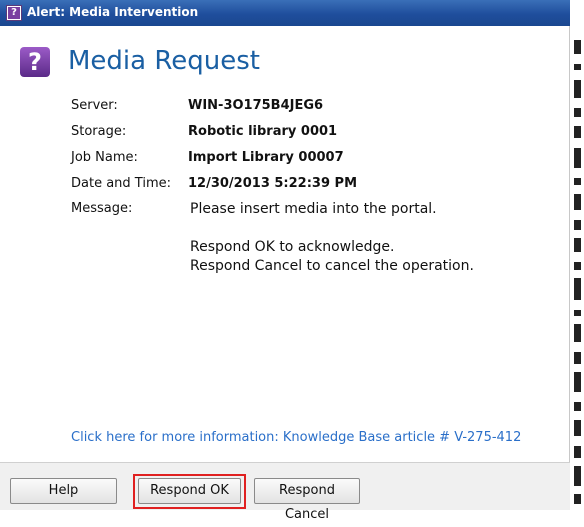  I want to click on alert-app-icon: ?, so click(14, 13).